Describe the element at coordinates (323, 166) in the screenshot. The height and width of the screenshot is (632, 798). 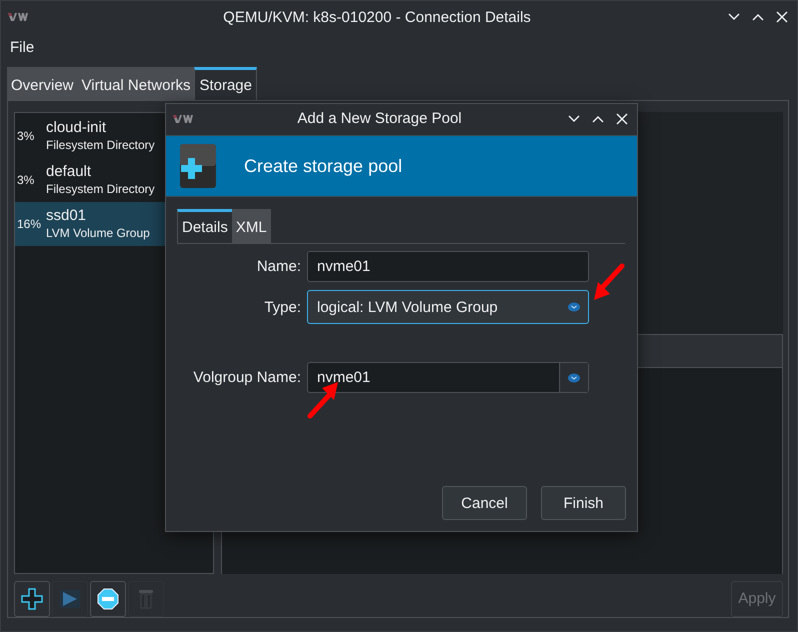
I see `banner-title: Create storage pool` at that location.